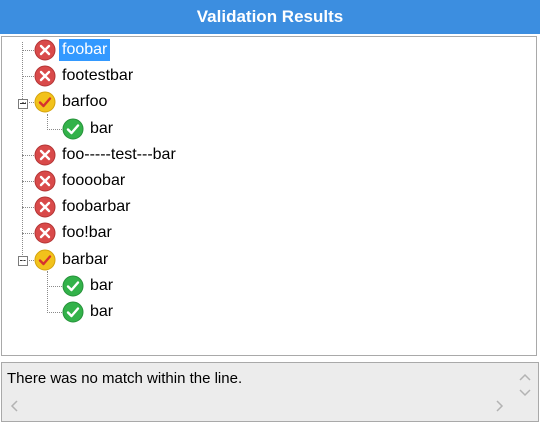 The image size is (540, 422). I want to click on validation-results-header: Validation Results, so click(270, 17).